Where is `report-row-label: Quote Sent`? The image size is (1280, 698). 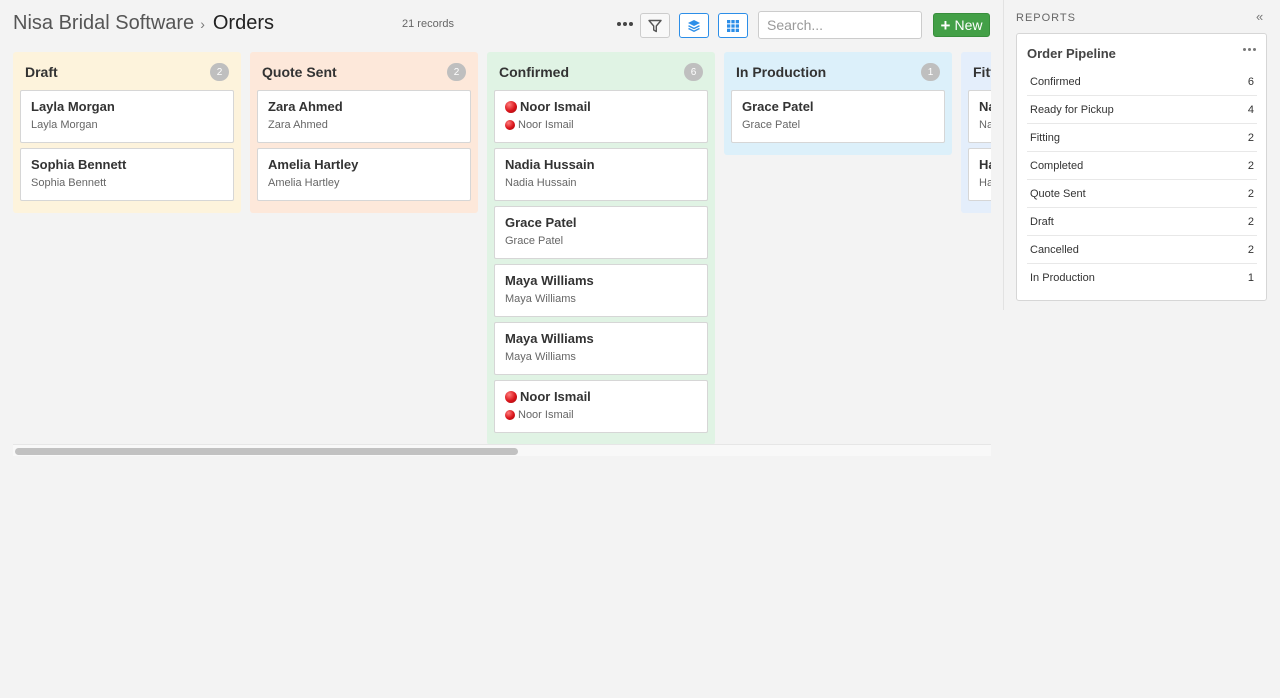
report-row-label: Quote Sent is located at coordinates (1058, 193).